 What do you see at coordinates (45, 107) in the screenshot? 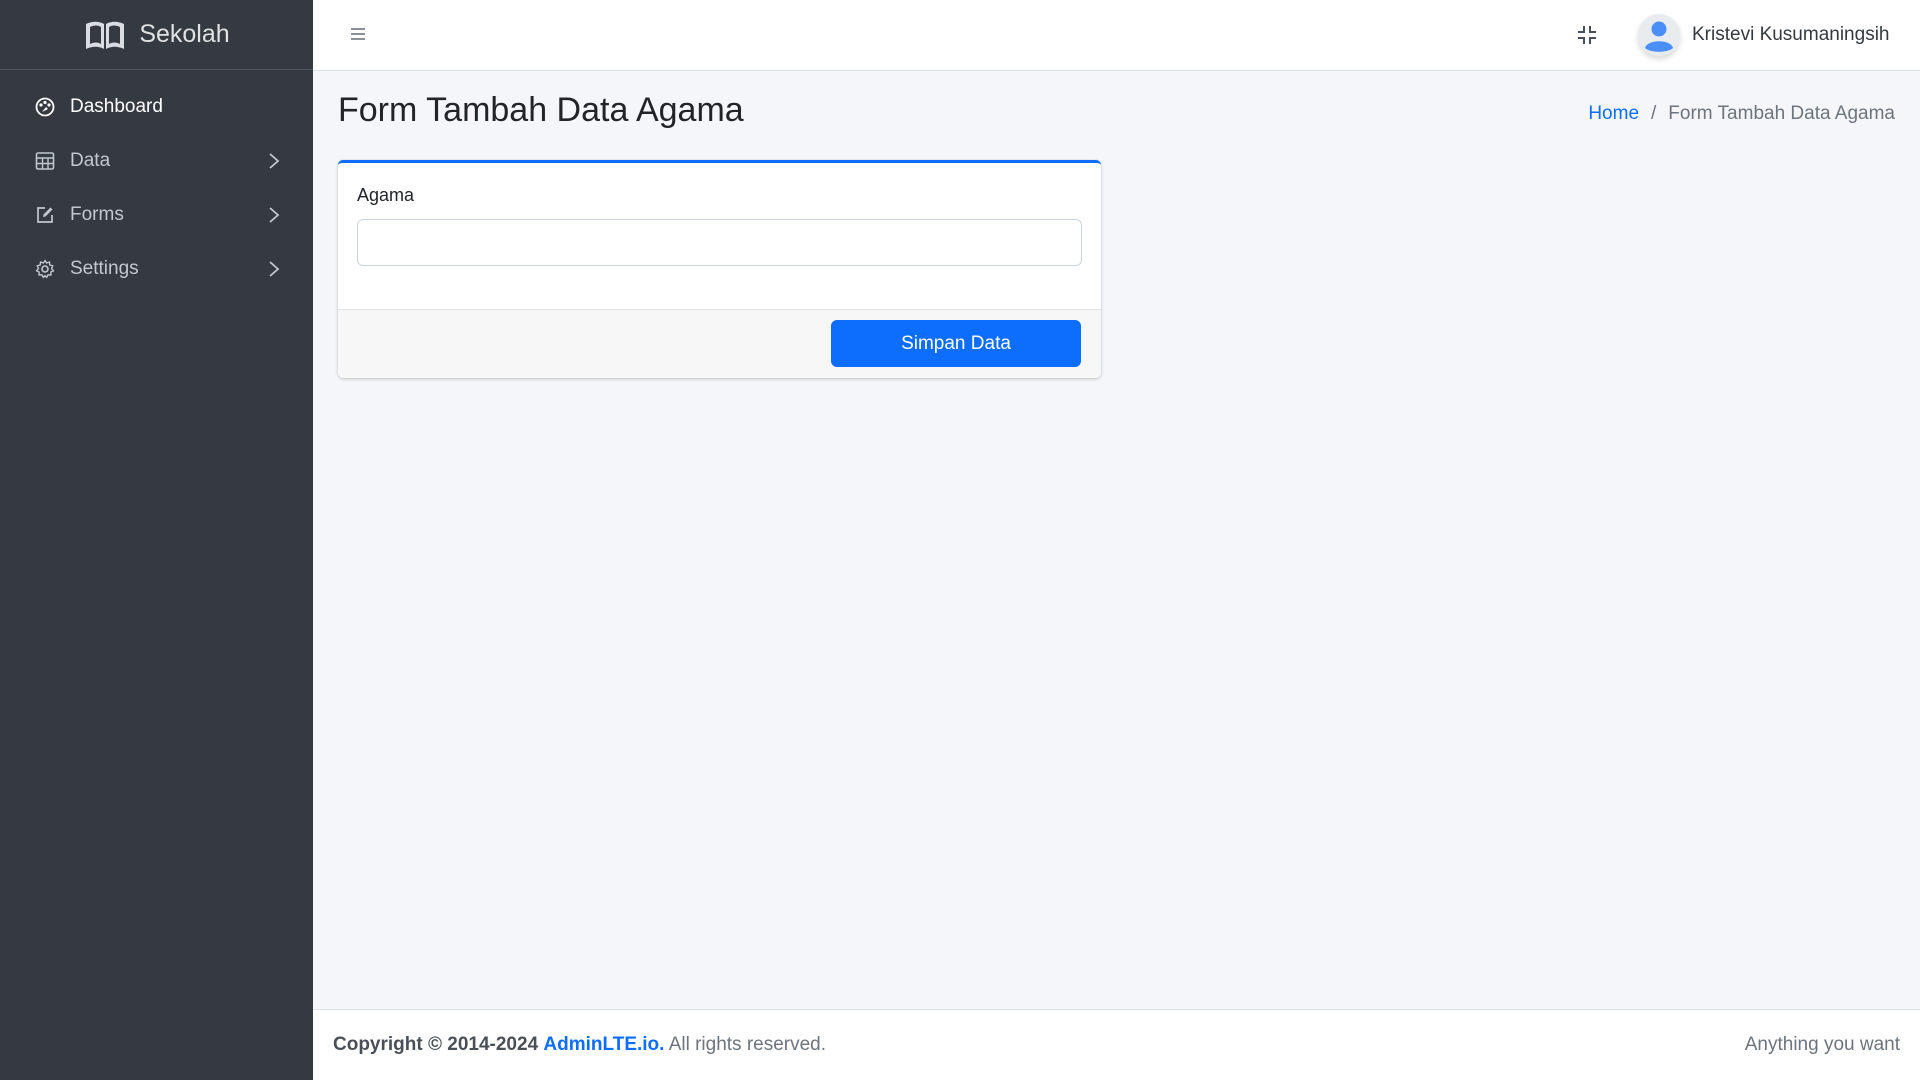
I see `palette-icon` at bounding box center [45, 107].